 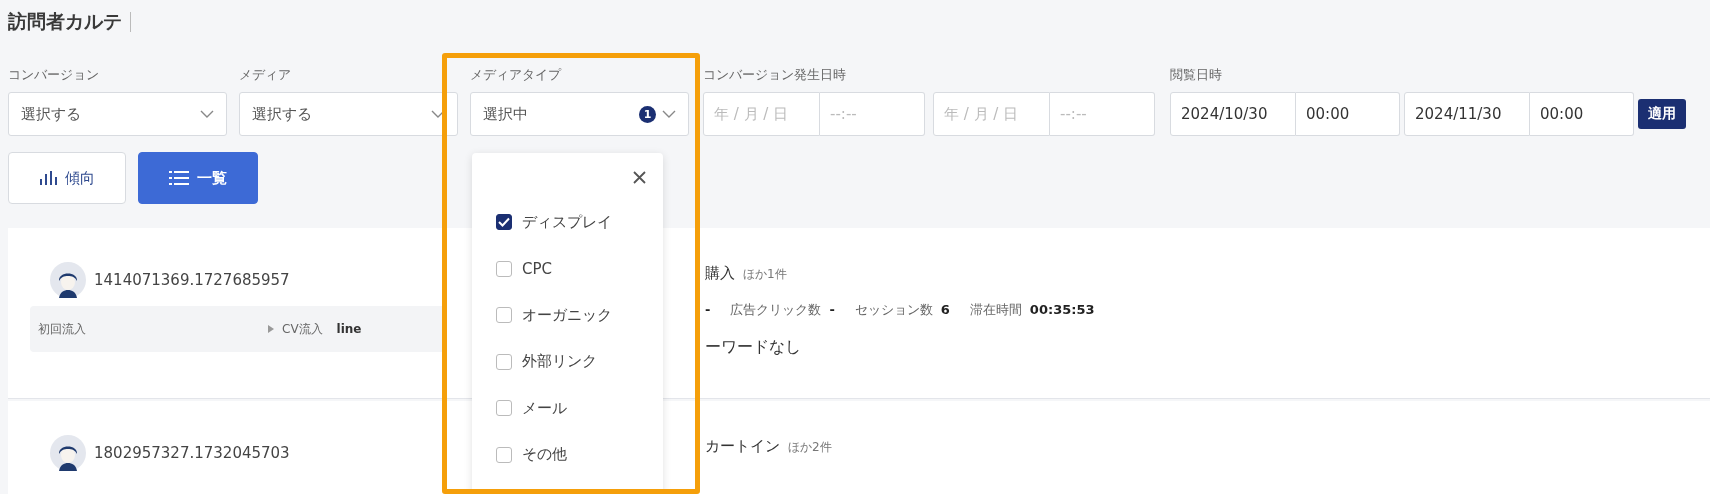 What do you see at coordinates (62, 329) in the screenshot?
I see `inflow-label: 初回流入` at bounding box center [62, 329].